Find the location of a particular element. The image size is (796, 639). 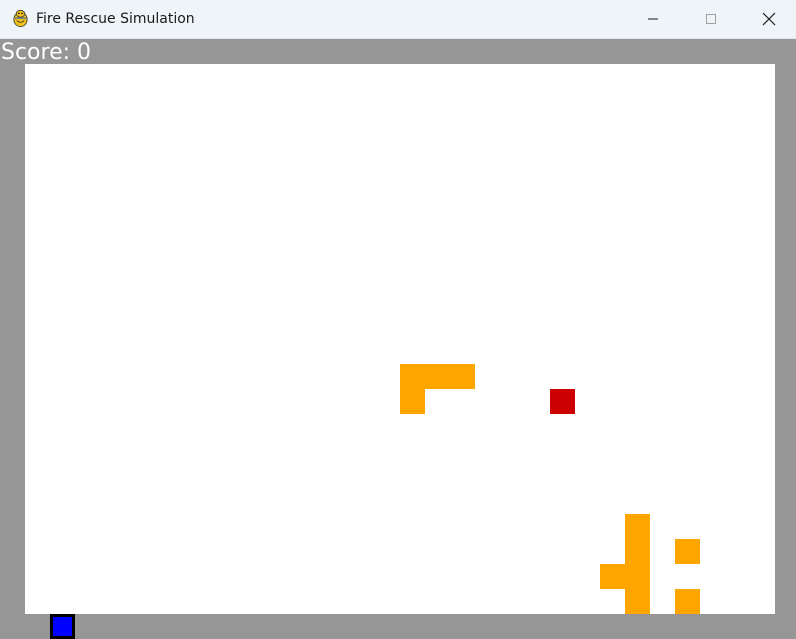

maximize-icon is located at coordinates (711, 19).